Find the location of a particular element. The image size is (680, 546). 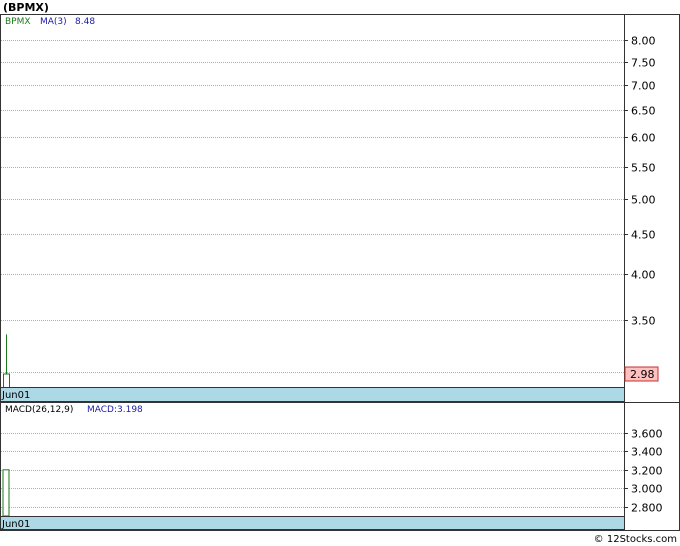

price-tick-label: 7.50 is located at coordinates (643, 63).